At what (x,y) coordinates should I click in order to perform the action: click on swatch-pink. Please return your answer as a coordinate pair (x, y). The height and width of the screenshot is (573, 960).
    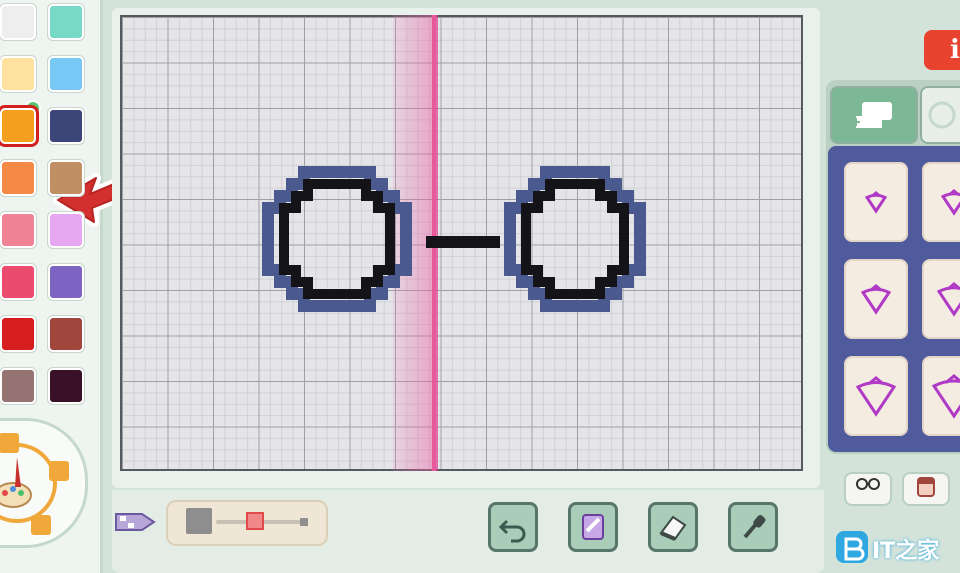
    Looking at the image, I should click on (18, 230).